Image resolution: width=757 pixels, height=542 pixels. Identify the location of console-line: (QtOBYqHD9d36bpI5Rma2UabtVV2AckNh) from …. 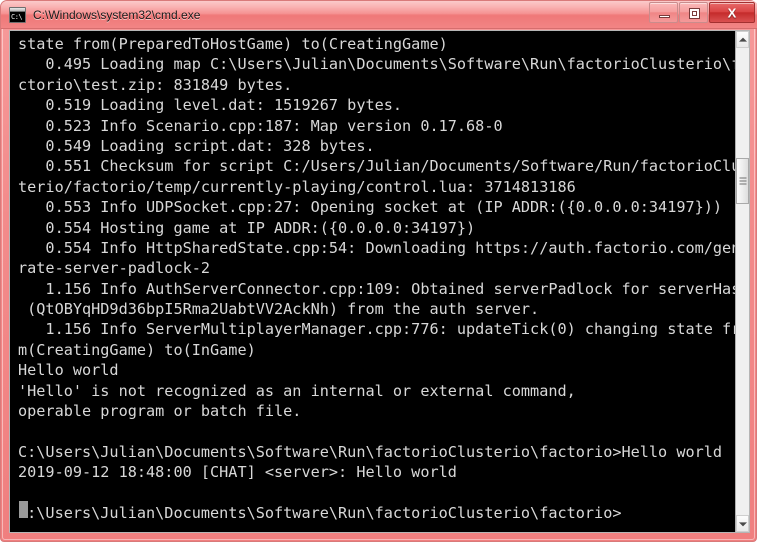
(279, 309).